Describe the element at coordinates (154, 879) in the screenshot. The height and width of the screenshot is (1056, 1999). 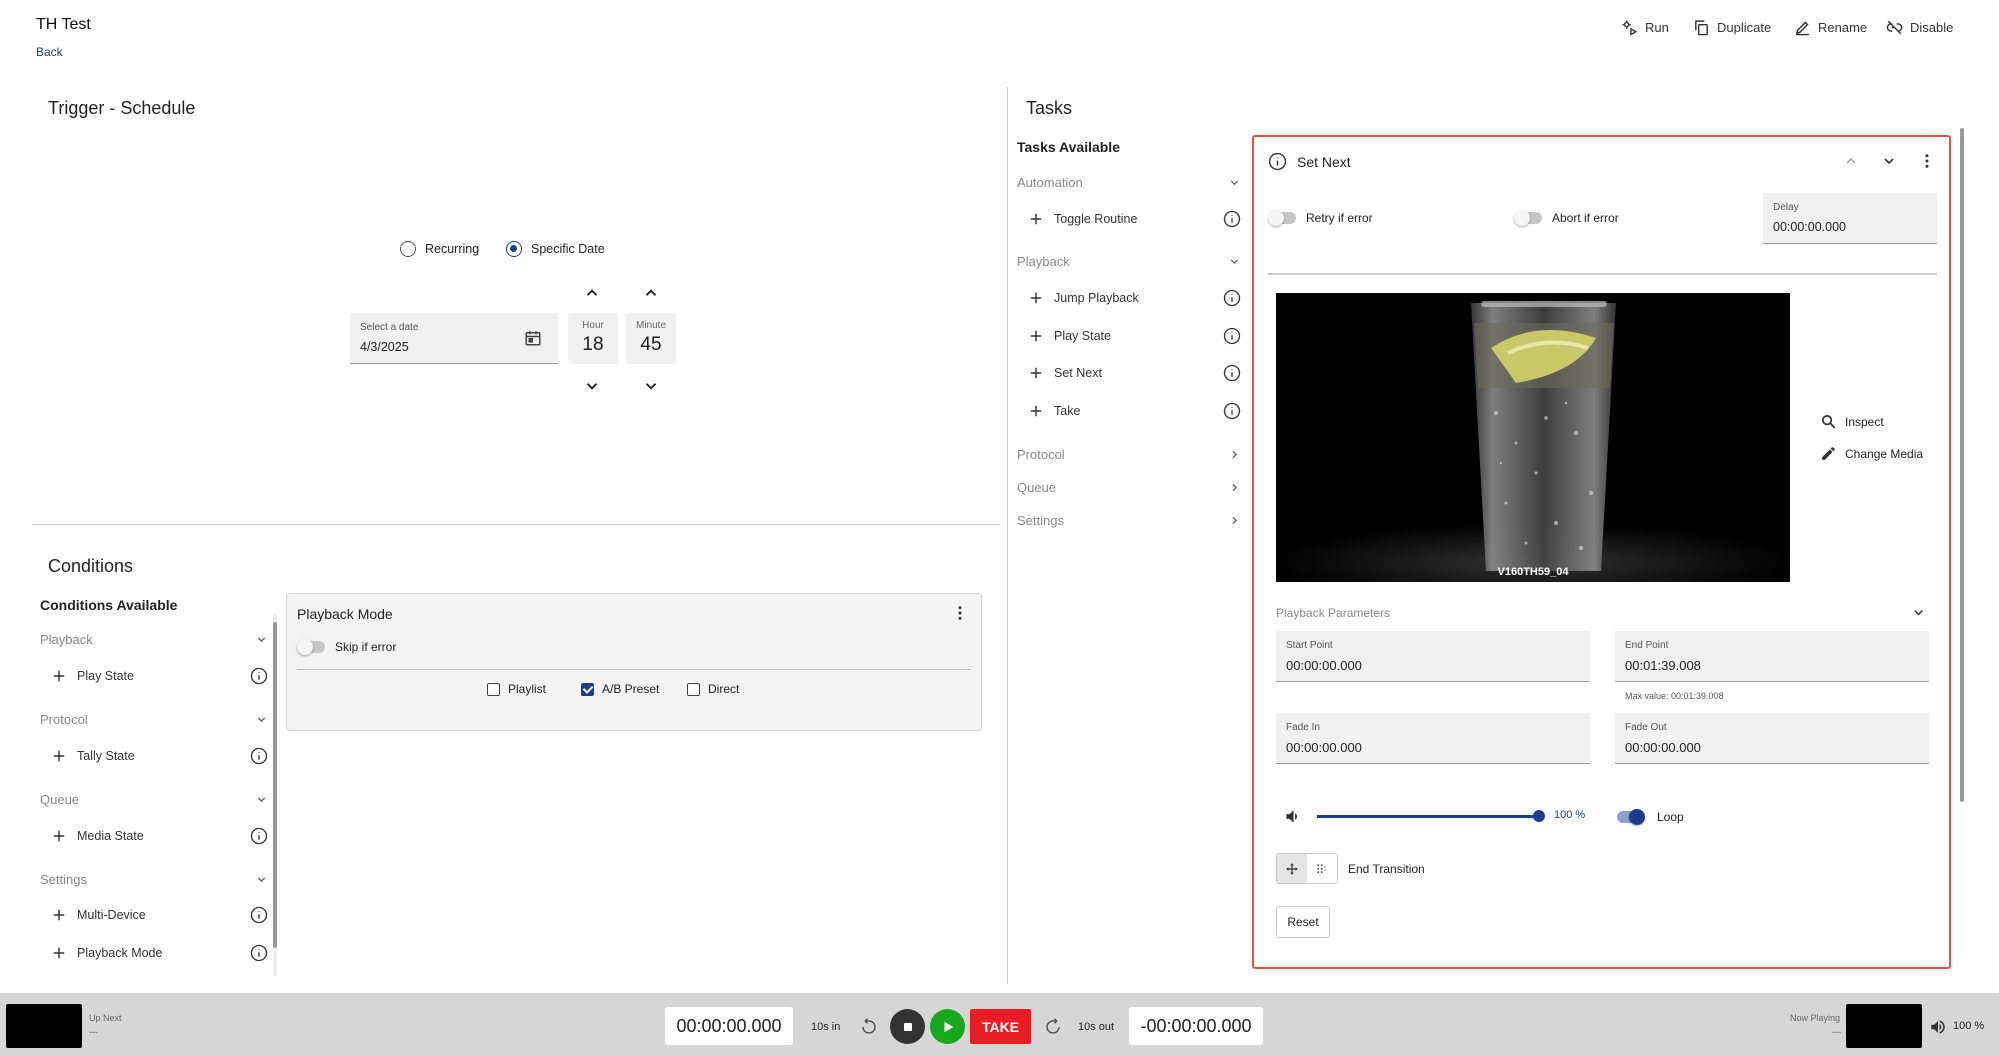
I see `conditions-category-settings: Settings` at that location.